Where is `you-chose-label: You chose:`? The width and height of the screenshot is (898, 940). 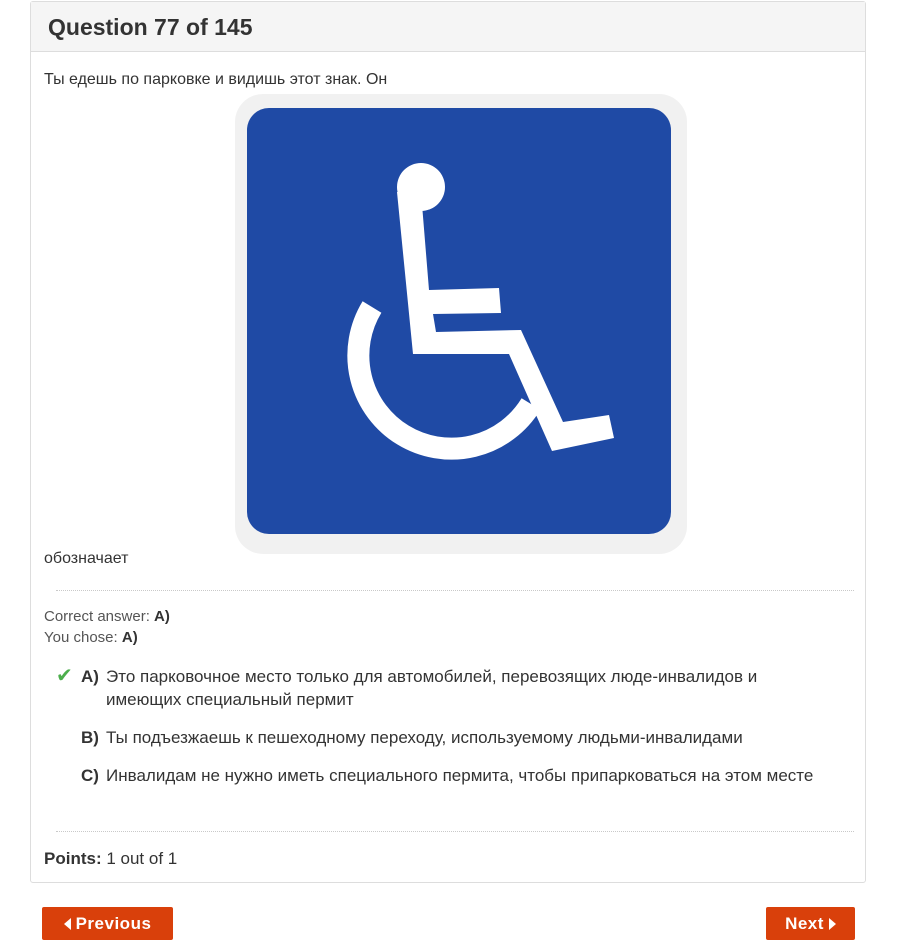
you-chose-label: You chose: is located at coordinates (81, 637).